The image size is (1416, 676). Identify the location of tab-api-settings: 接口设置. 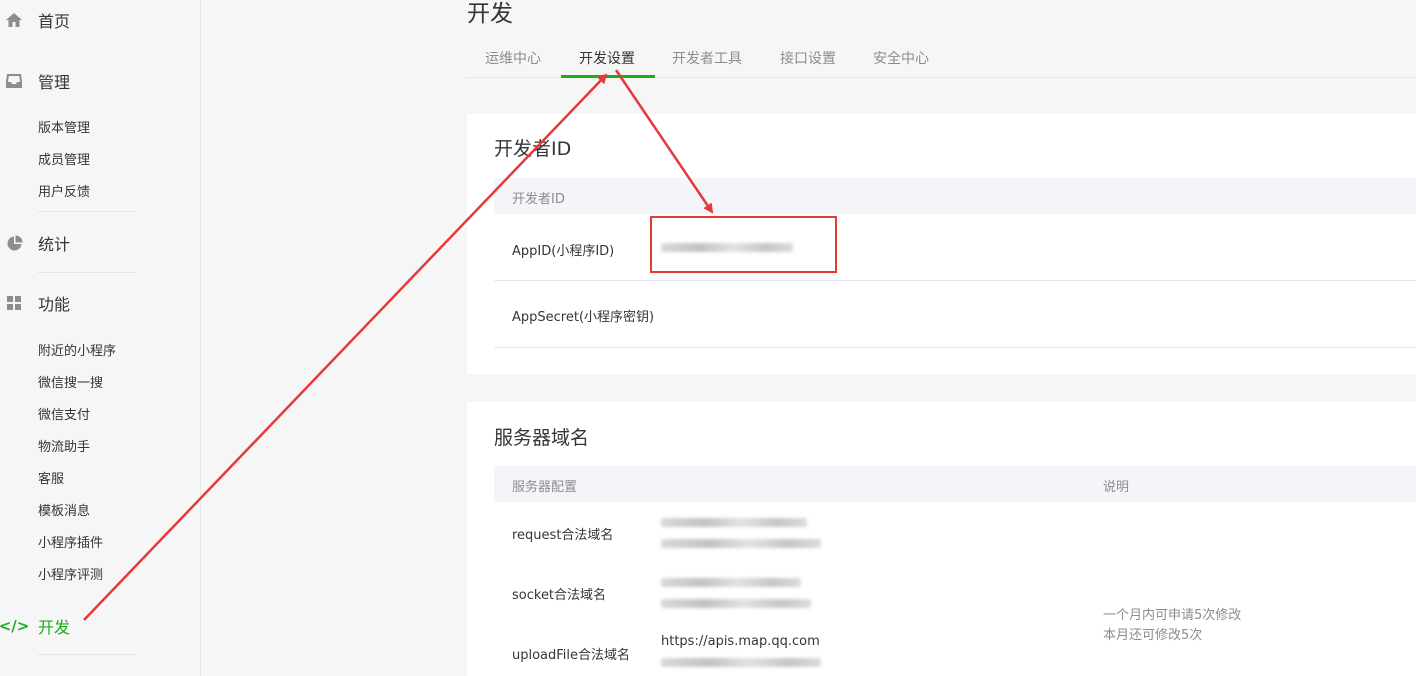
(808, 58).